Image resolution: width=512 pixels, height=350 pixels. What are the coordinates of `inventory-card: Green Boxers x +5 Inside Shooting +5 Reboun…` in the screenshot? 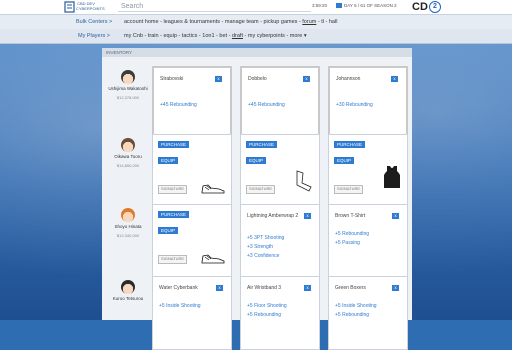 It's located at (368, 313).